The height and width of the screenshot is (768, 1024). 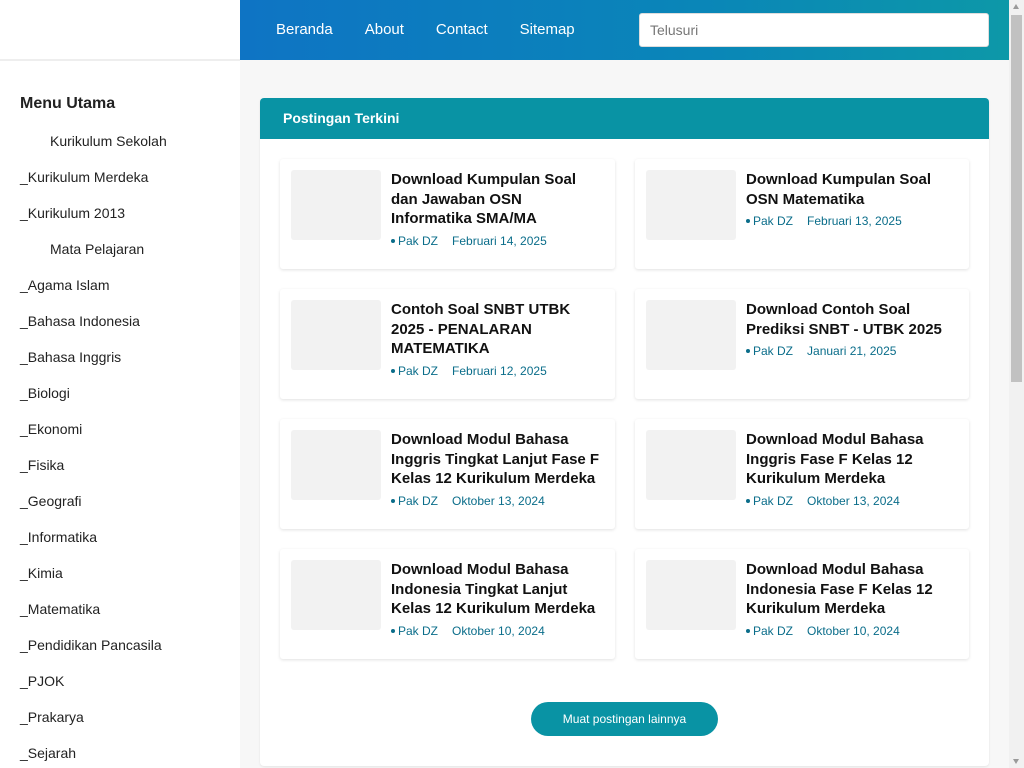 I want to click on post-date: Februari 12, 2025, so click(x=499, y=370).